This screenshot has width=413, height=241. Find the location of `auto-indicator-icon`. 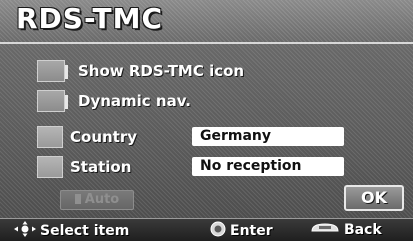

auto-indicator-icon is located at coordinates (77, 199).